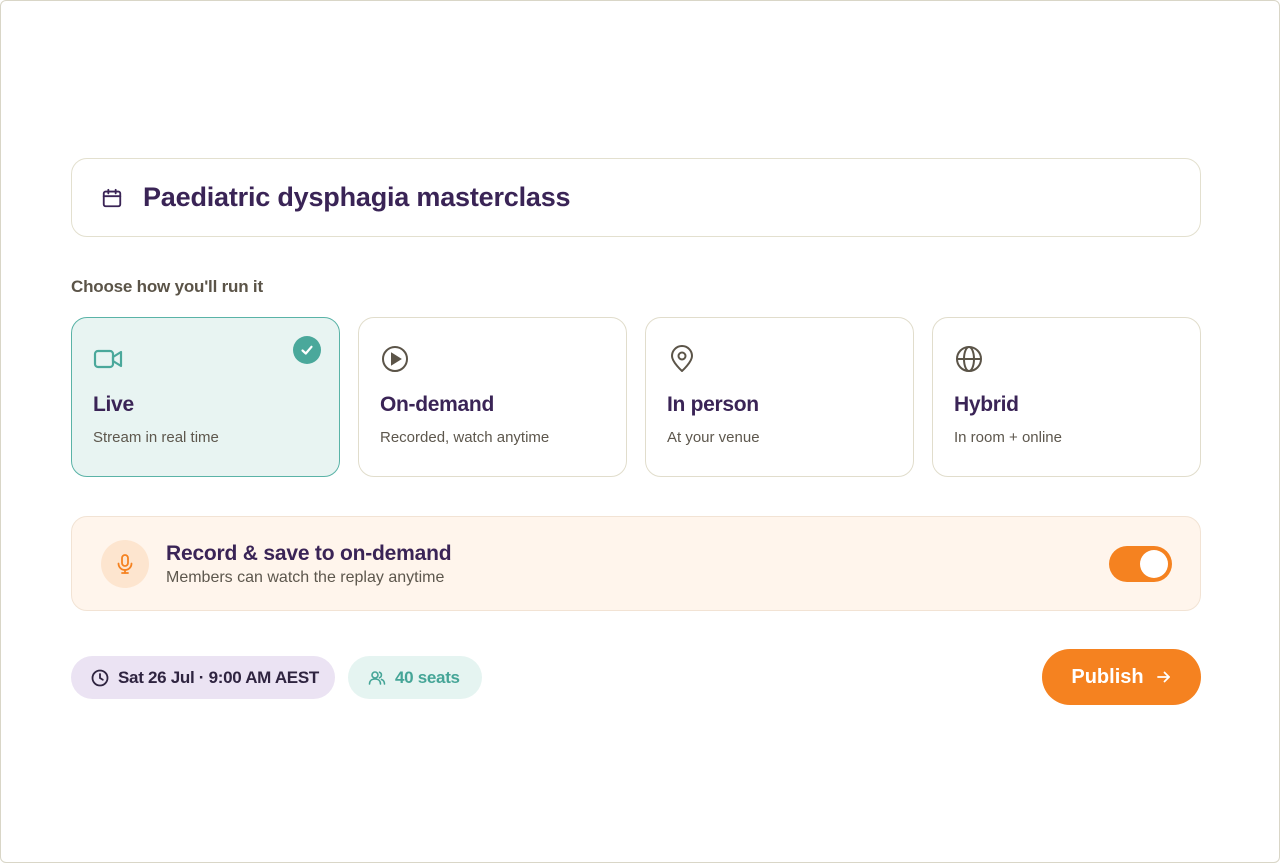  Describe the element at coordinates (205, 397) in the screenshot. I see `format-option-live: Live Stream in real time` at that location.